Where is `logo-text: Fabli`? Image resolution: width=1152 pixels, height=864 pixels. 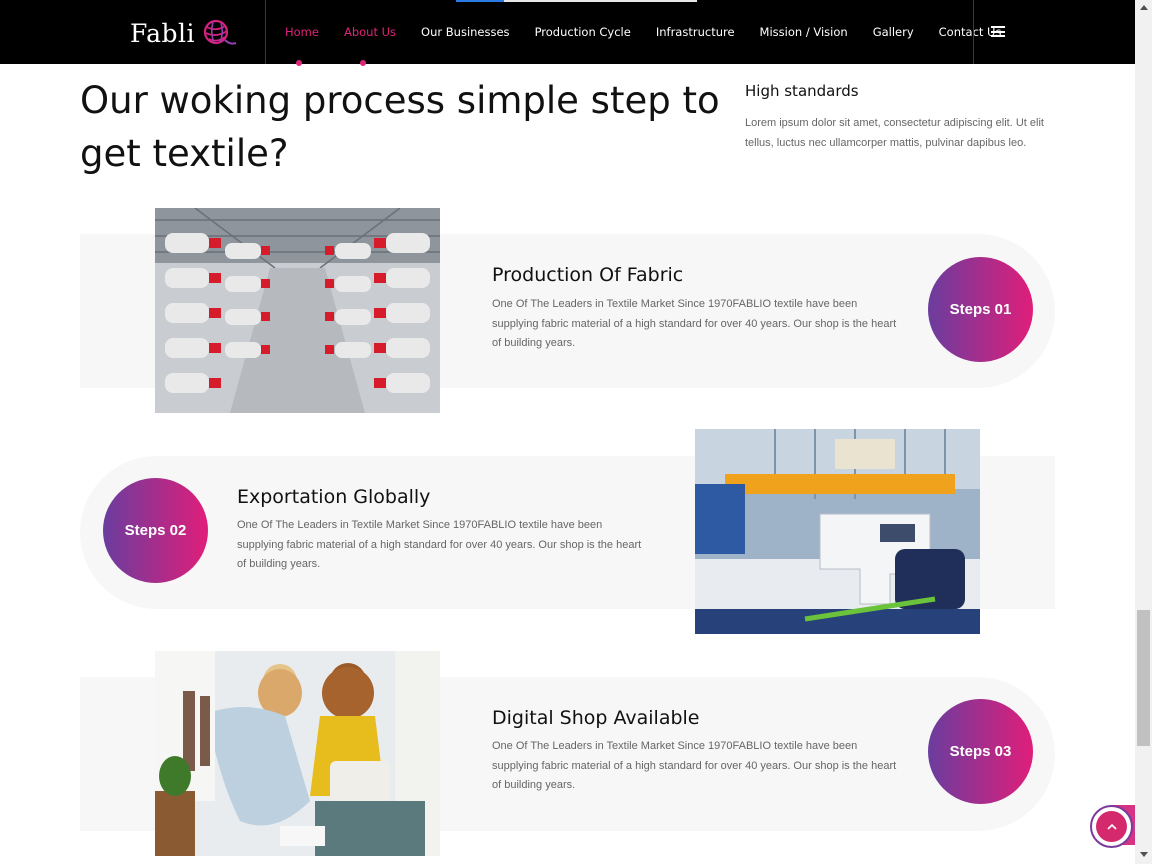
logo-text: Fabli is located at coordinates (163, 33).